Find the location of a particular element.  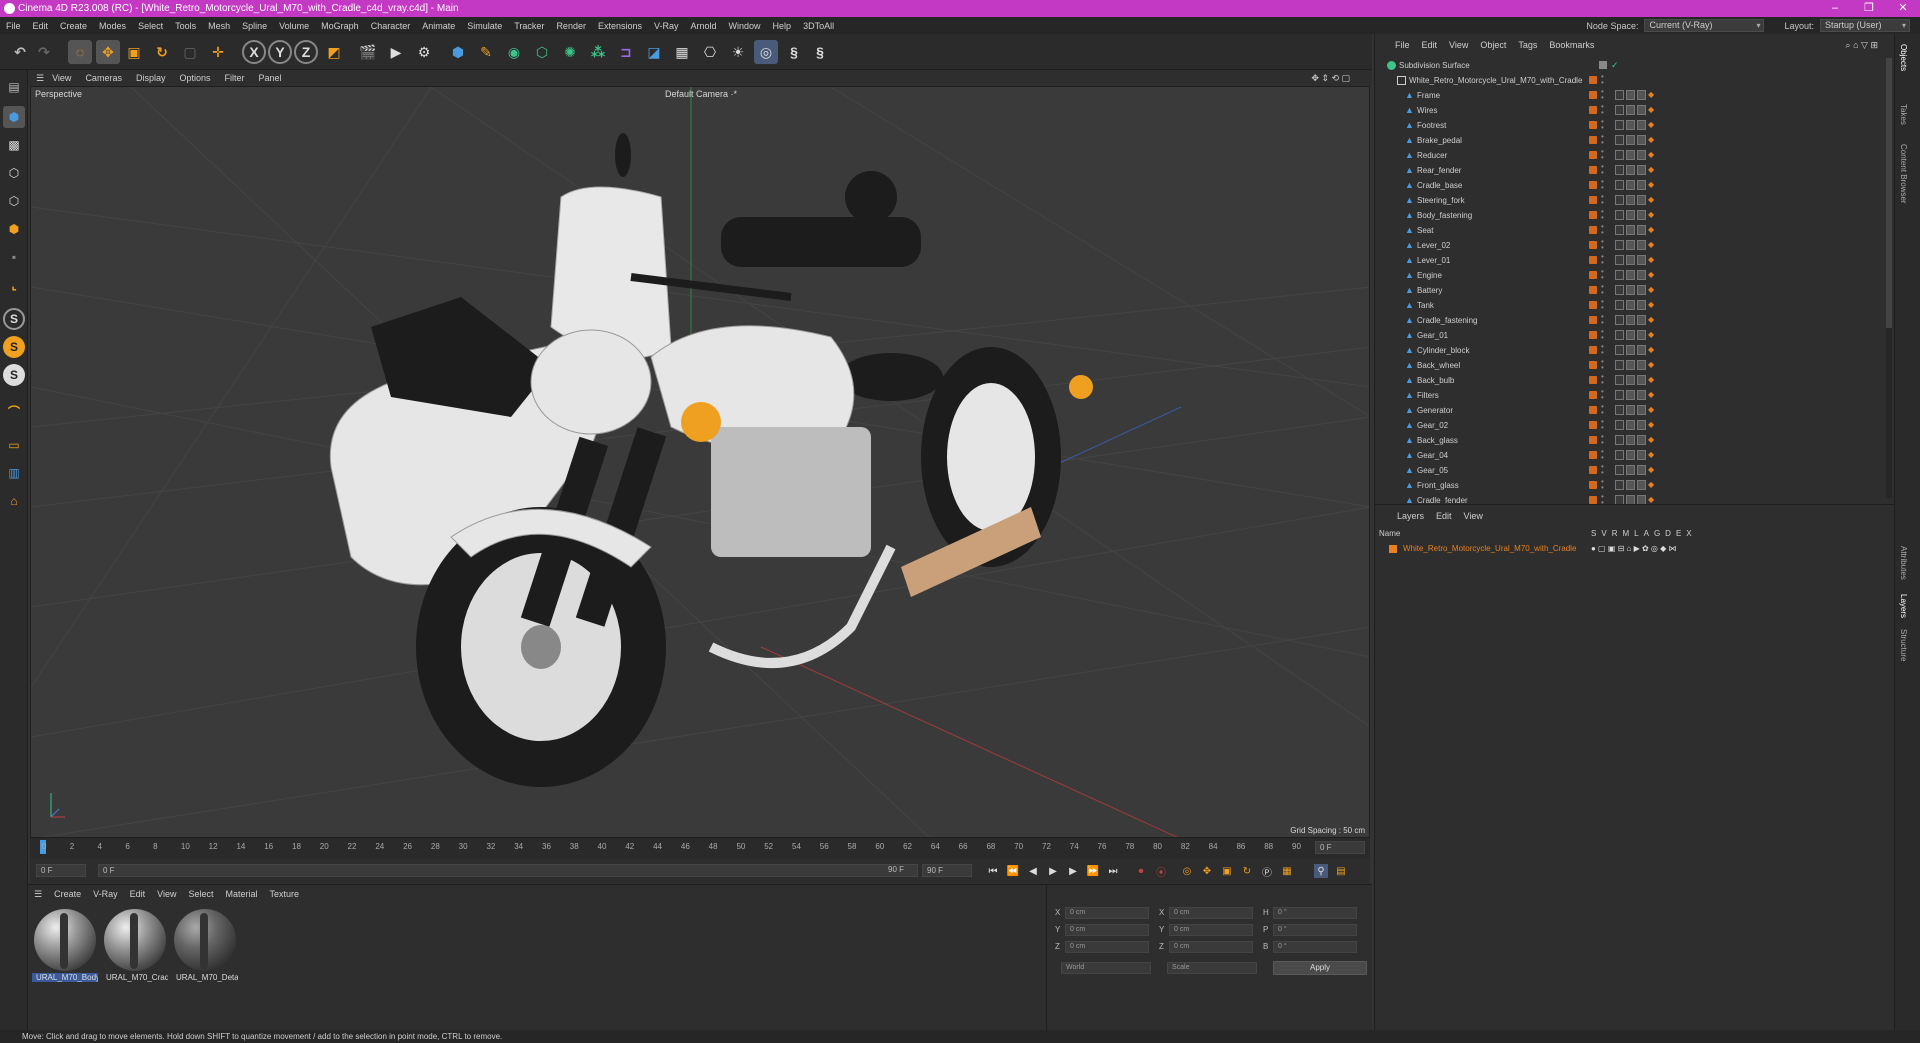

object-row: ▲ Gear_04 • • ◆ is located at coordinates (1635, 455).